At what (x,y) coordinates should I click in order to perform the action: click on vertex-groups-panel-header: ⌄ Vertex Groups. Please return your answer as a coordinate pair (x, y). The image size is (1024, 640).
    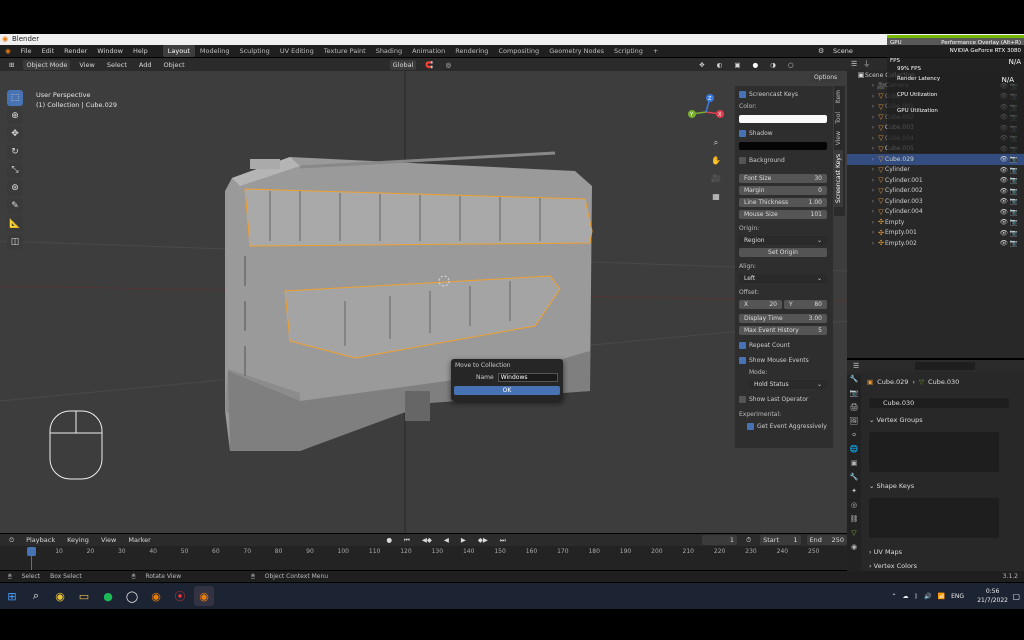
    Looking at the image, I should click on (896, 420).